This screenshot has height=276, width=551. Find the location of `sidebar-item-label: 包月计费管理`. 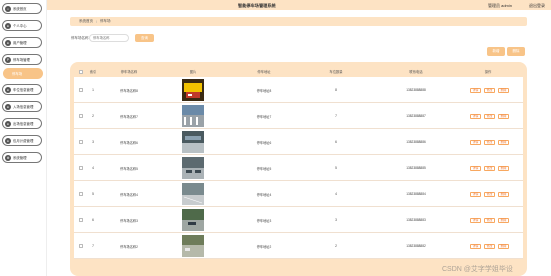

sidebar-item-label: 包月计费管理 is located at coordinates (23, 141).